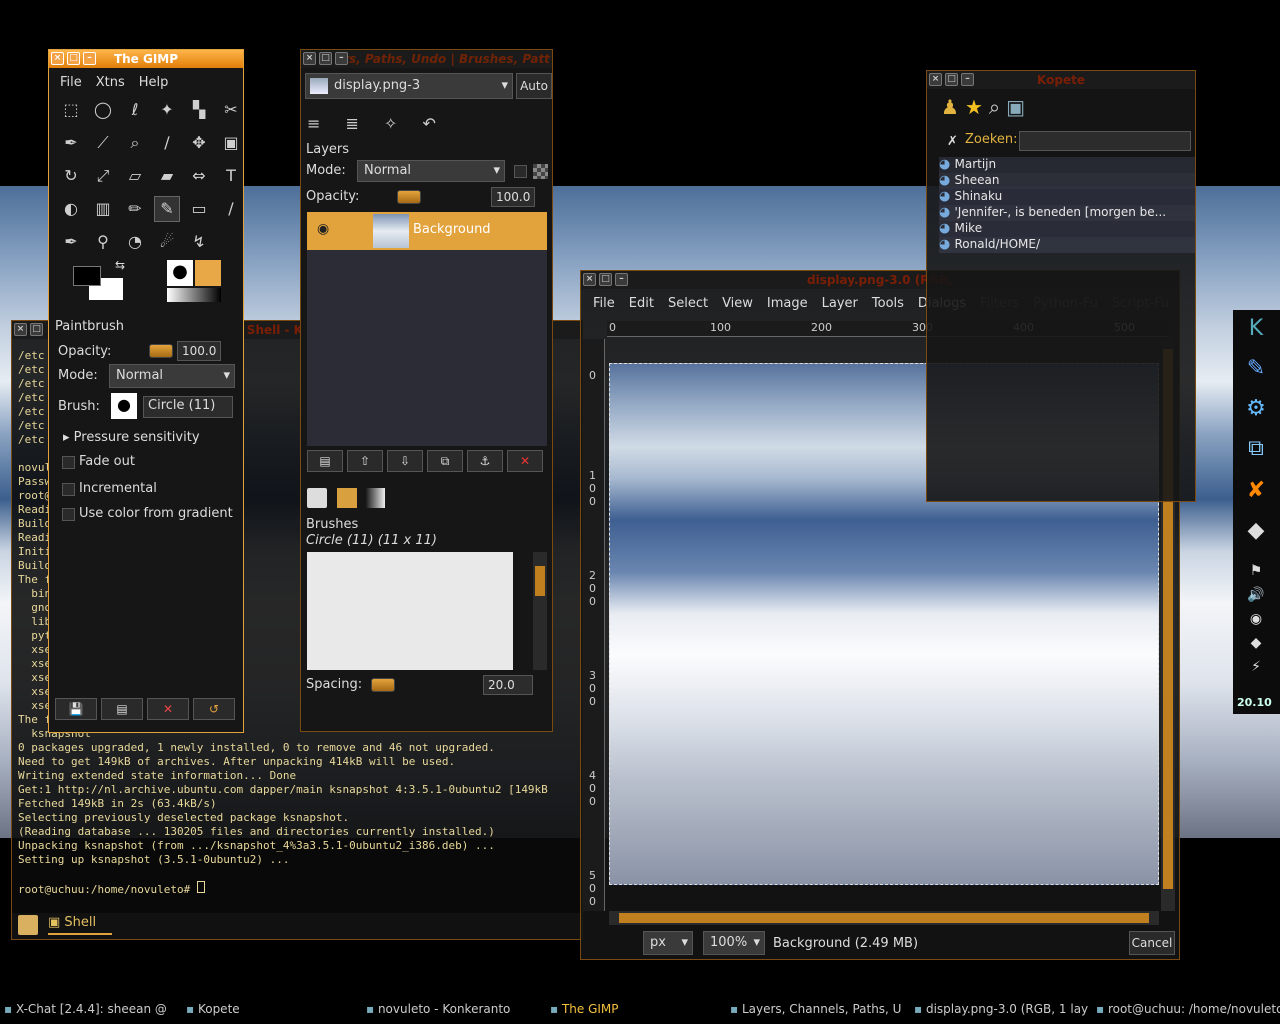 Image resolution: width=1280 pixels, height=1024 pixels. What do you see at coordinates (641, 303) in the screenshot?
I see `menu-edit: Edit` at bounding box center [641, 303].